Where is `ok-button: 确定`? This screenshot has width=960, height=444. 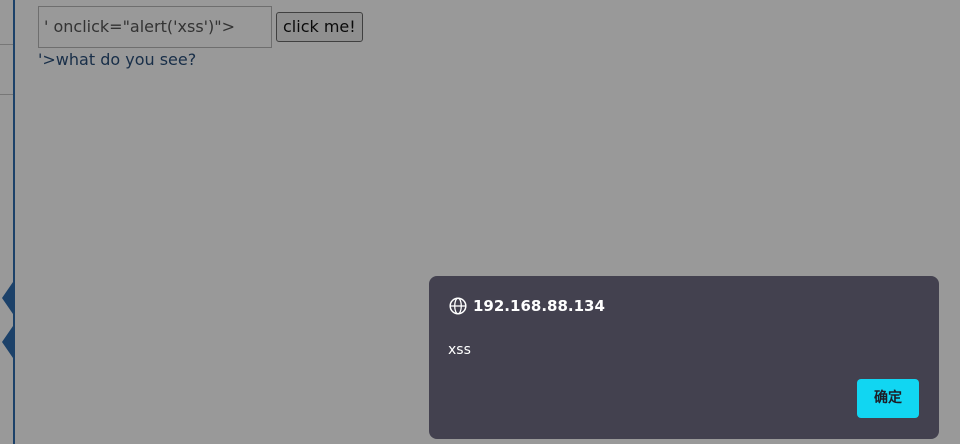
ok-button: 确定 is located at coordinates (888, 398).